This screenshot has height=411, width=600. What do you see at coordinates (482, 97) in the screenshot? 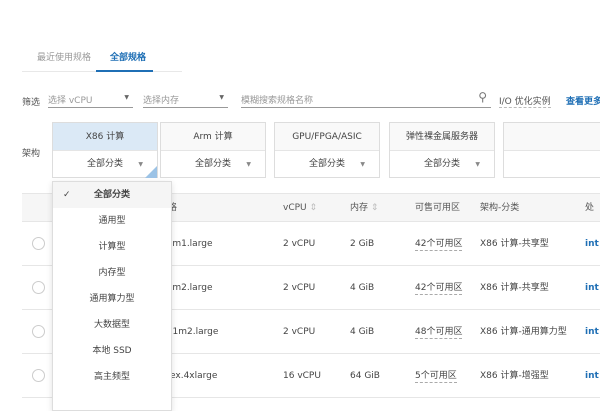
I see `search-icon: ⚲` at bounding box center [482, 97].